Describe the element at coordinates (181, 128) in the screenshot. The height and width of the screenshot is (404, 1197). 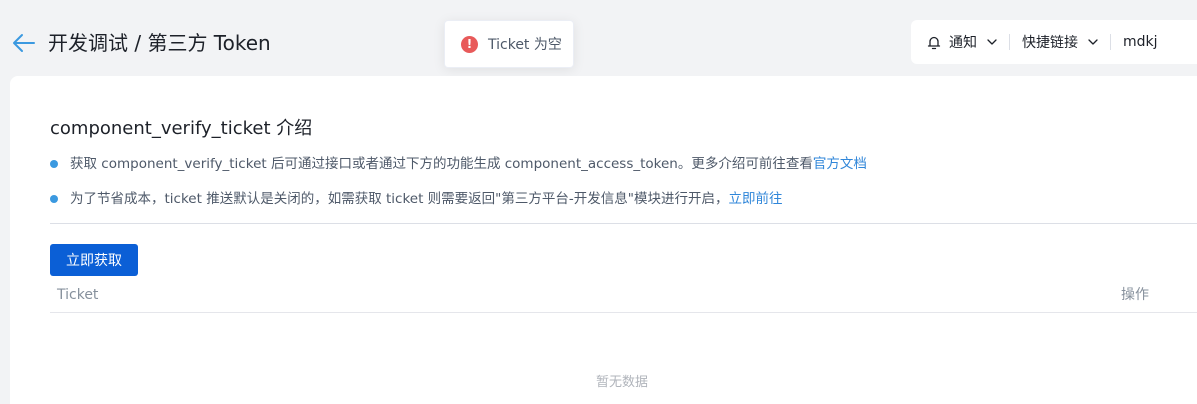
I see `section-title: component_verify_ticket 介绍` at that location.